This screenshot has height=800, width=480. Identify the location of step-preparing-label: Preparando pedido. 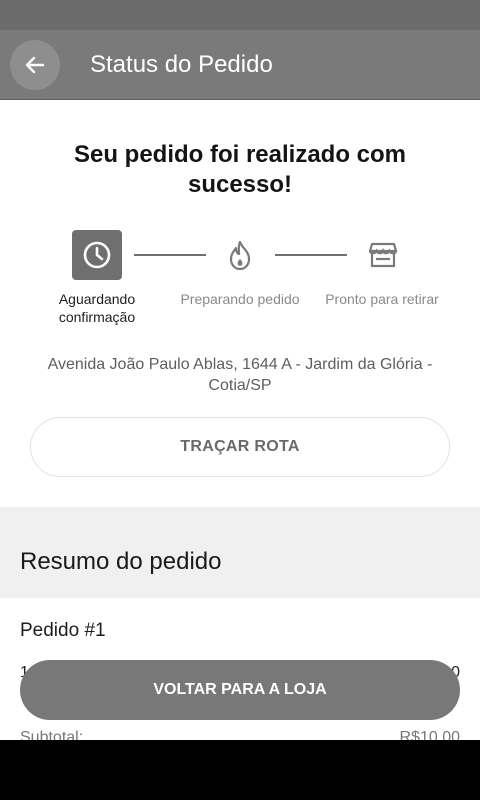
(240, 299).